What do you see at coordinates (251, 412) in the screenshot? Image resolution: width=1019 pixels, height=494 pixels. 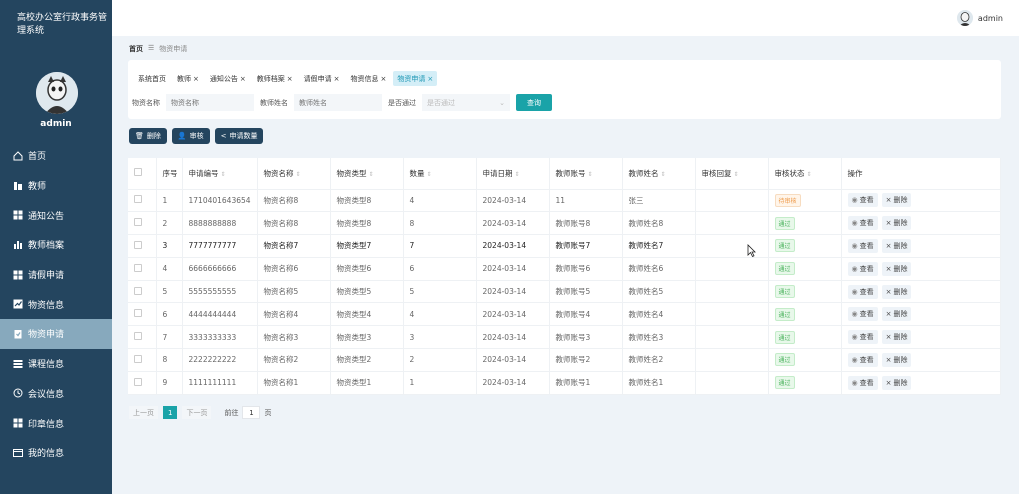 I see `goto-input: 1` at bounding box center [251, 412].